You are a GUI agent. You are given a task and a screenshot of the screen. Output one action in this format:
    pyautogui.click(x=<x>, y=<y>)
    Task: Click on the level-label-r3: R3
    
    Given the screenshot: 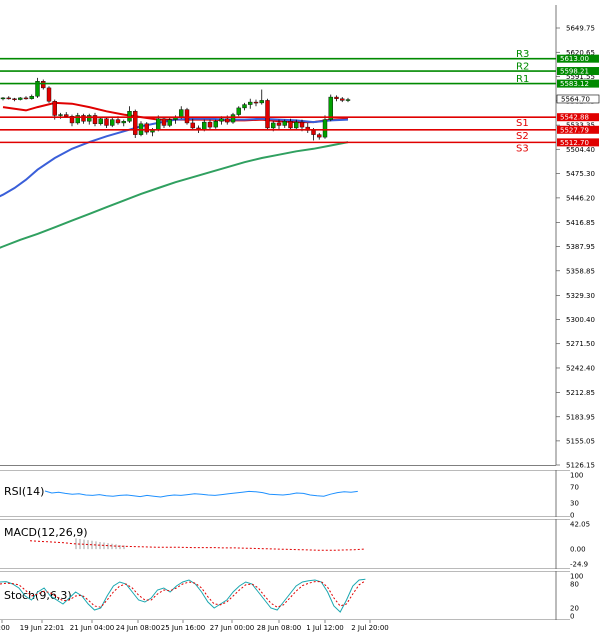 What is the action you would take?
    pyautogui.click(x=522, y=54)
    